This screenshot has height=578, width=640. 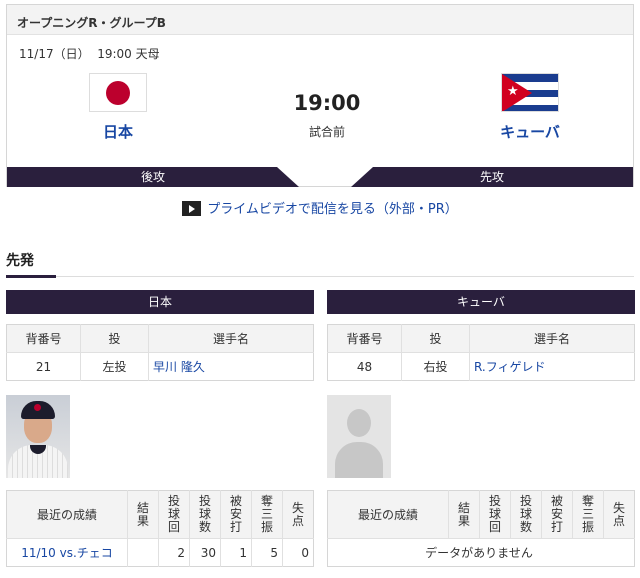 I want to click on hits-cell: 1, so click(x=236, y=552).